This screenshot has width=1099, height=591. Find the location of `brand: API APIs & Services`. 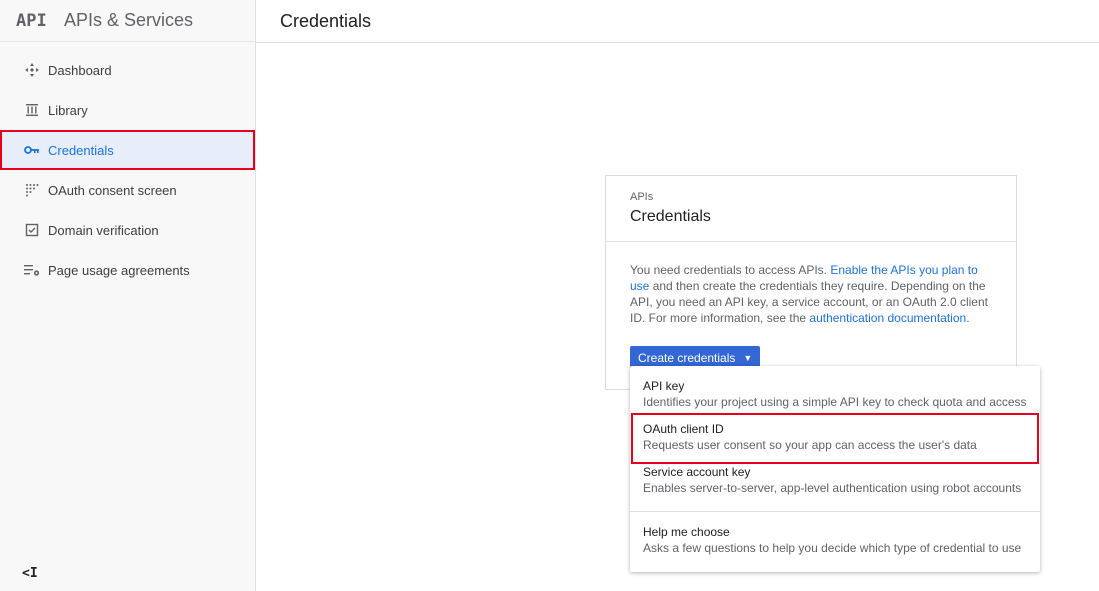

brand: API APIs & Services is located at coordinates (127, 21).